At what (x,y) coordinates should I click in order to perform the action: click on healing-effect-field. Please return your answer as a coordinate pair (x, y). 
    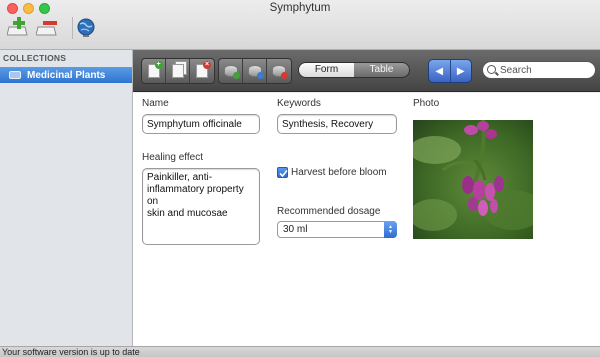
    Looking at the image, I should click on (201, 206).